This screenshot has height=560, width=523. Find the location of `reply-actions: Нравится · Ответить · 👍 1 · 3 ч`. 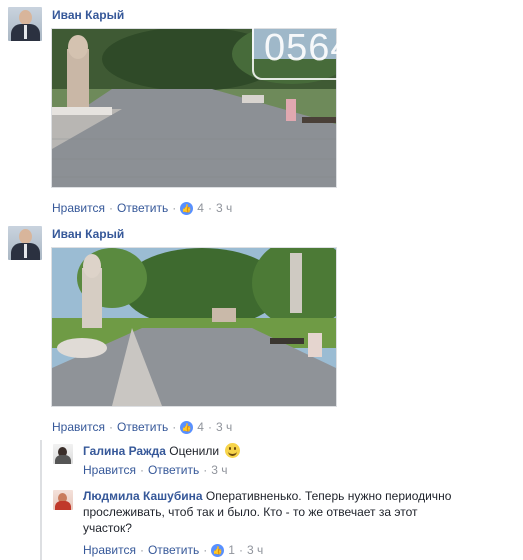

reply-actions: Нравится · Ответить · 👍 1 · 3 ч is located at coordinates (173, 550).